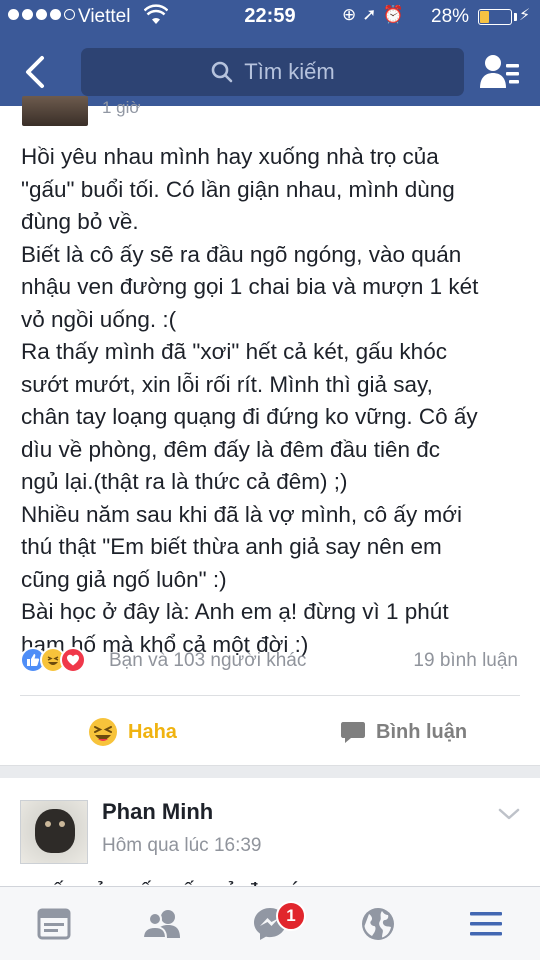 This screenshot has height=960, width=540. Describe the element at coordinates (53, 660) in the screenshot. I see `reaction-icons` at that location.